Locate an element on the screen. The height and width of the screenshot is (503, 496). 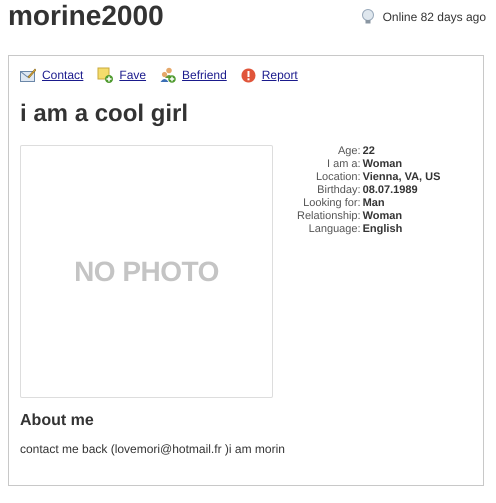
detail-label: Birthday: is located at coordinates (338, 190).